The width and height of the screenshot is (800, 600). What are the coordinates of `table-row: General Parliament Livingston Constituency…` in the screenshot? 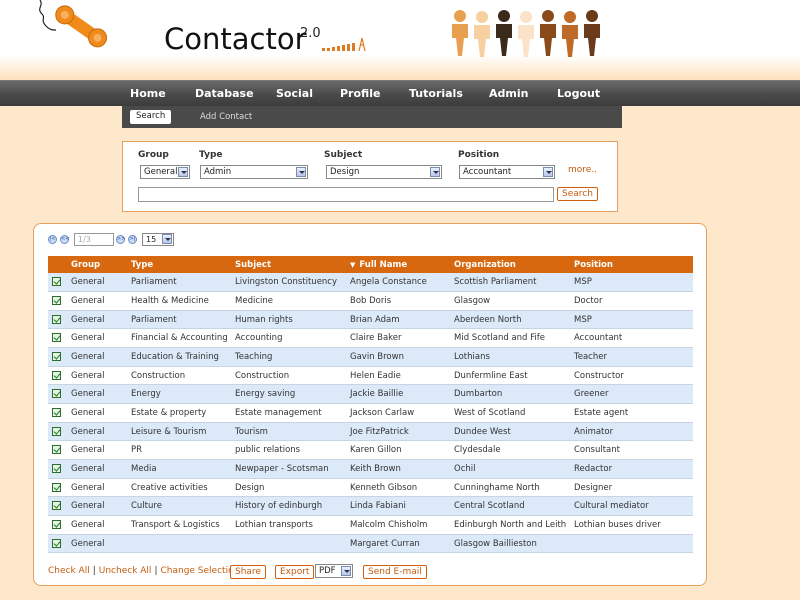 It's located at (370, 283).